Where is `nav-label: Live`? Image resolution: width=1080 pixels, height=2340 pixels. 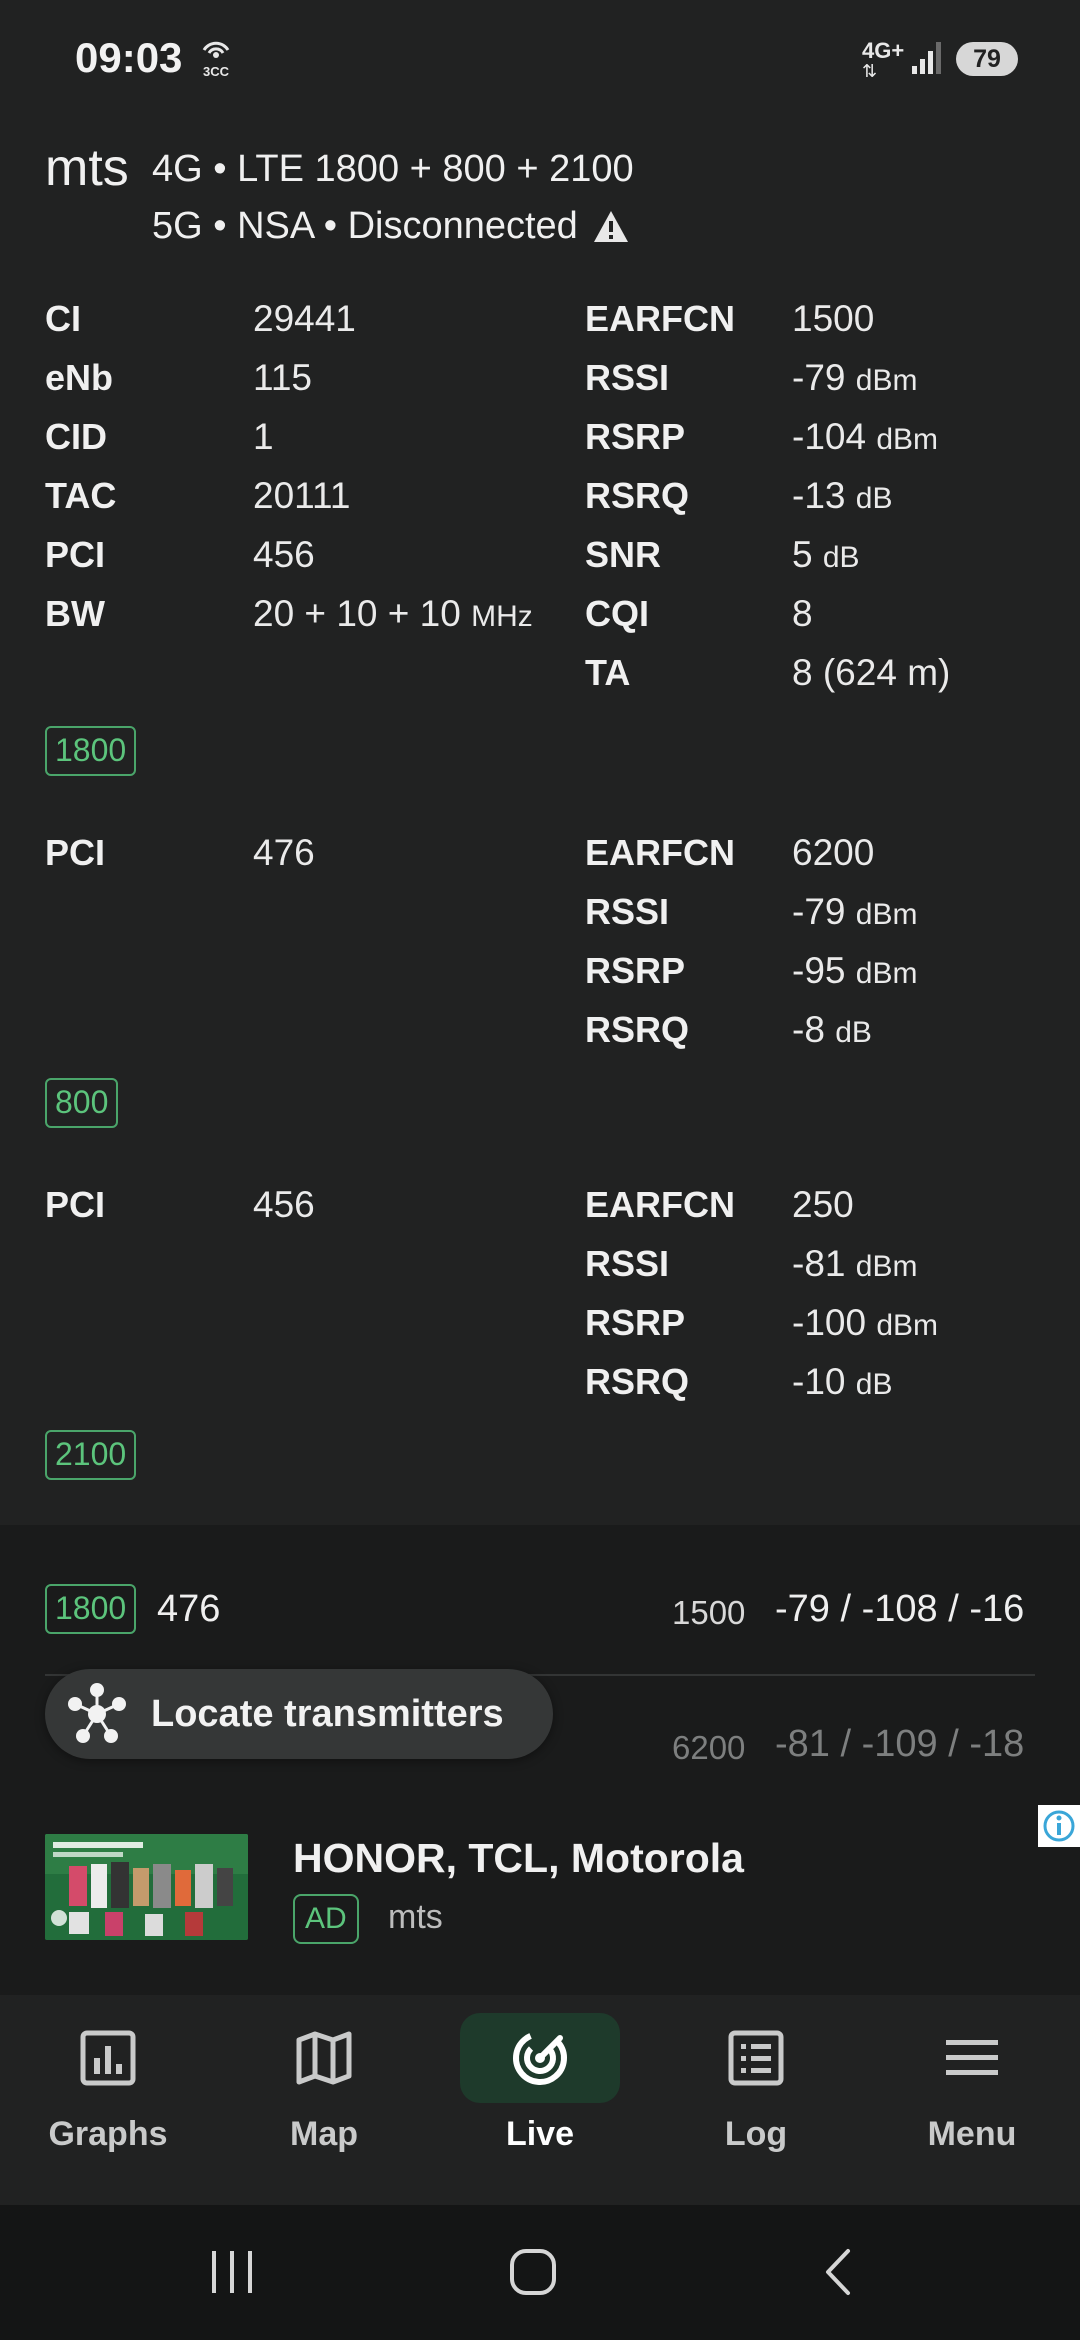 nav-label: Live is located at coordinates (540, 2134).